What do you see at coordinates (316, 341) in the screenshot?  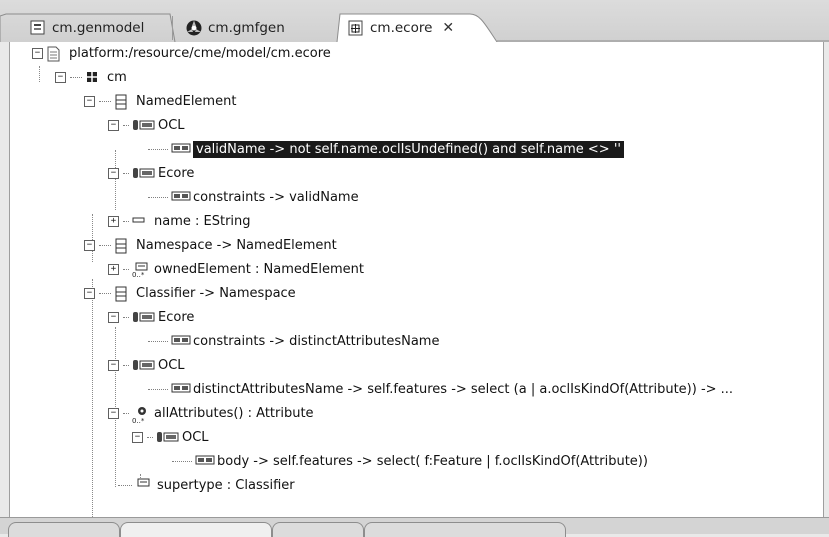 I see `tree-label: constraints -> distinctAttributesName` at bounding box center [316, 341].